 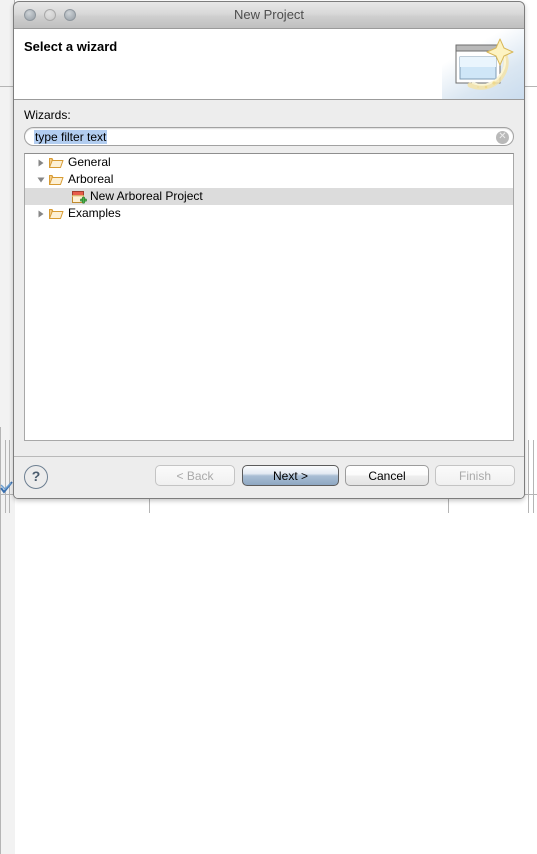 What do you see at coordinates (89, 162) in the screenshot?
I see `tree-item-label: General` at bounding box center [89, 162].